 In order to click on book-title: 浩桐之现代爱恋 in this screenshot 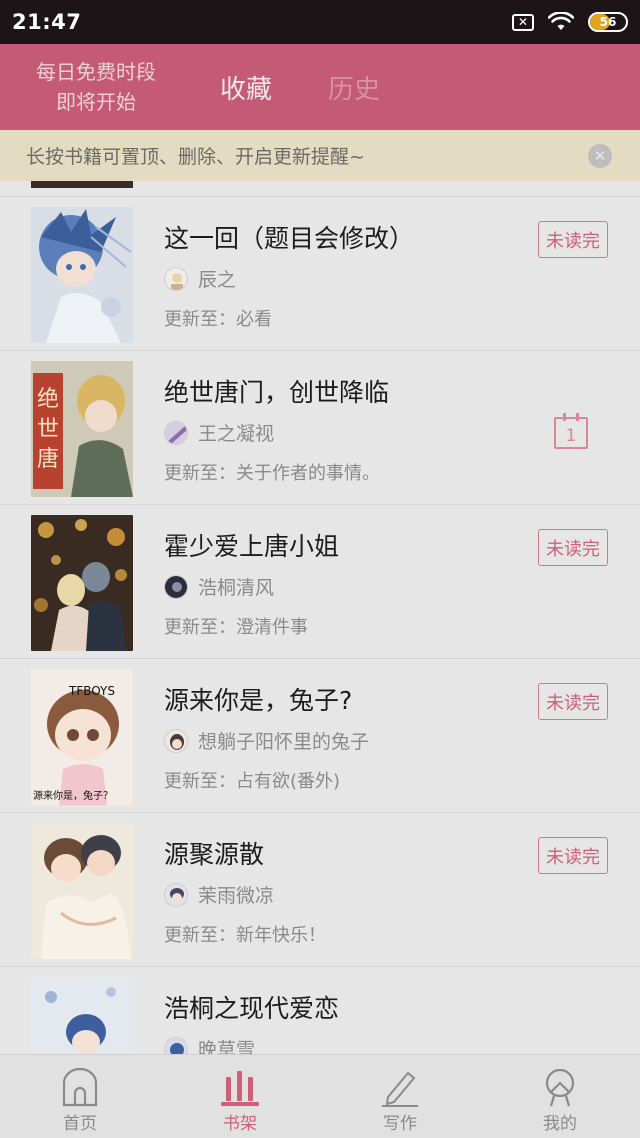, I will do `click(251, 1007)`.